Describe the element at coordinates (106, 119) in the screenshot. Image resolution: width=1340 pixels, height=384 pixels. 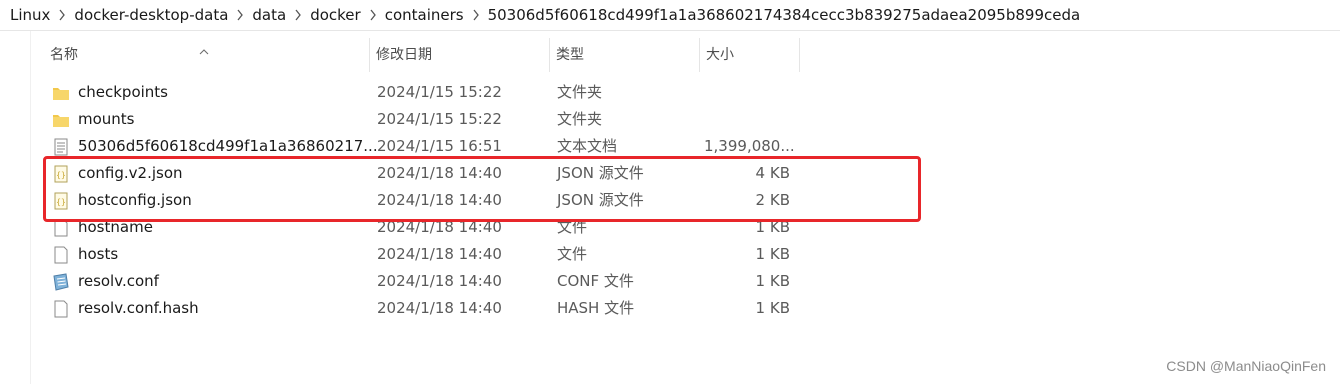
I see `file-name: mounts` at that location.